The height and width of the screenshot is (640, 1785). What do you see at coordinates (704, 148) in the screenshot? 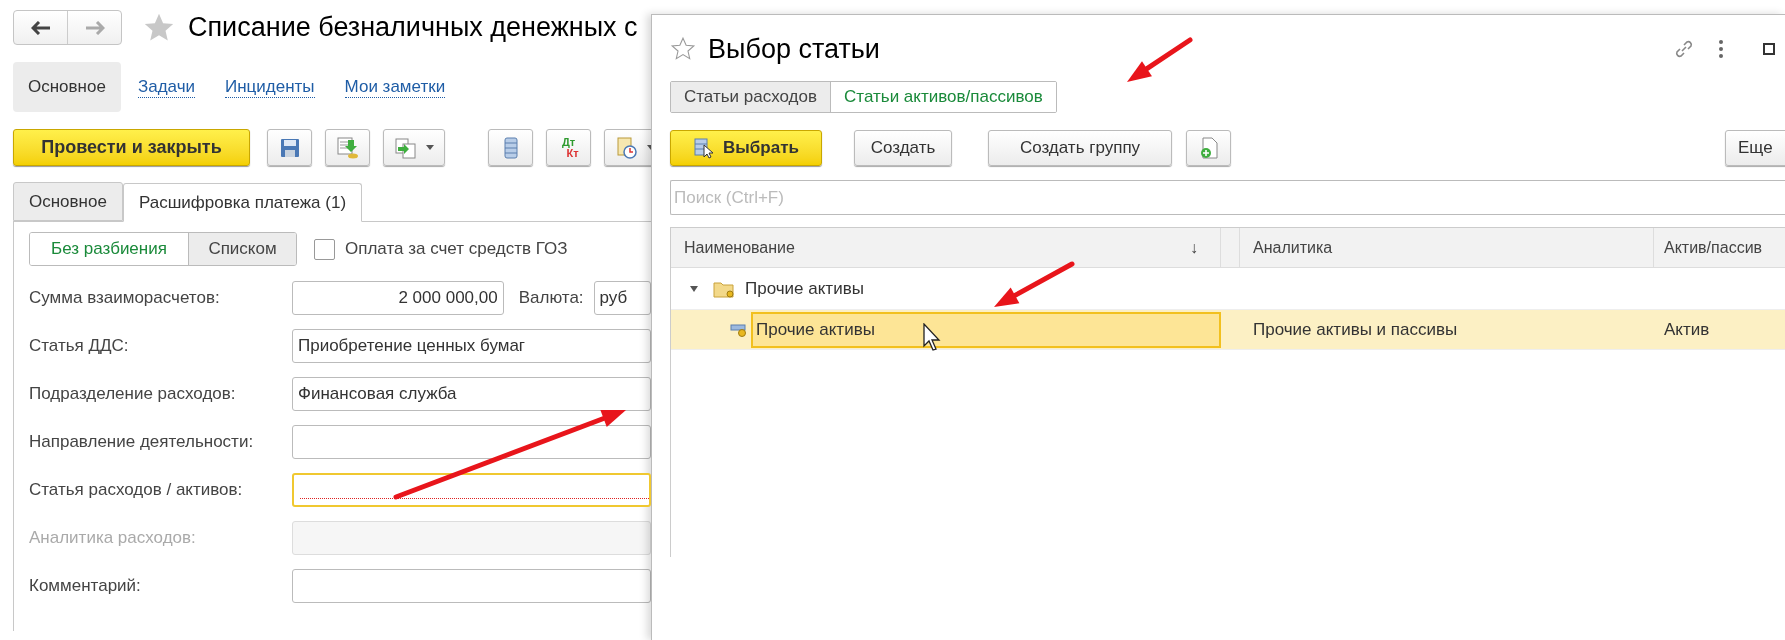
I see `list-pointer-icon` at bounding box center [704, 148].